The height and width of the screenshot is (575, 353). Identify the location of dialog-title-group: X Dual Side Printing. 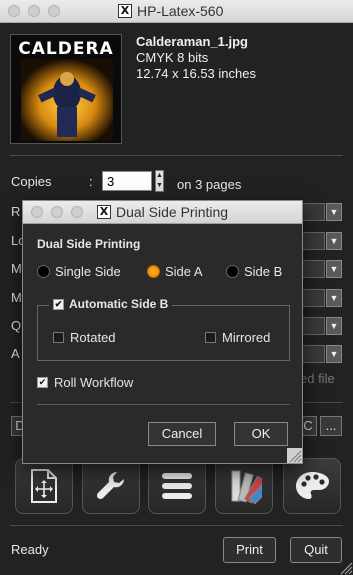
(162, 212).